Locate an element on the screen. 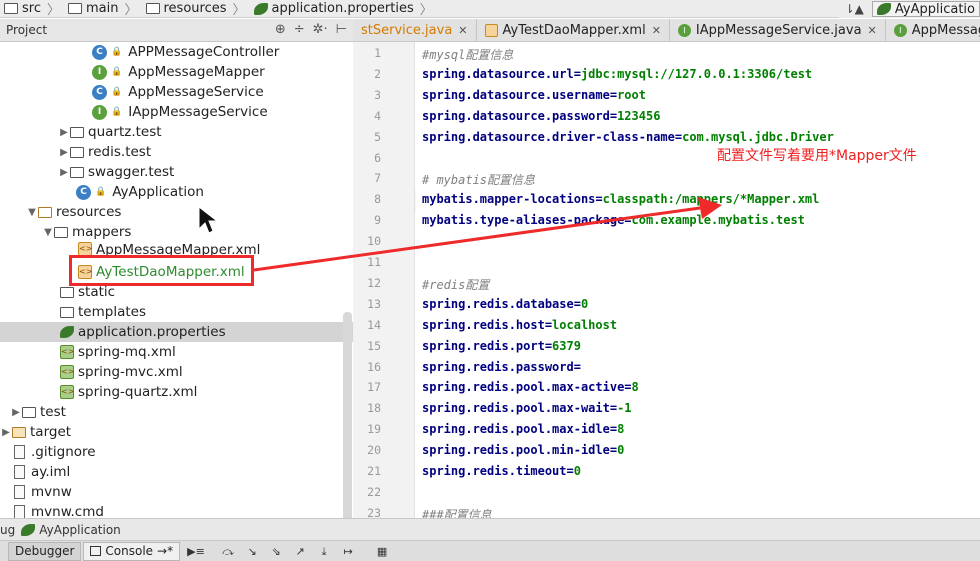 The width and height of the screenshot is (980, 561). tree-item-appmessagecontroller: C 🔒 APPMessageController is located at coordinates (176, 52).